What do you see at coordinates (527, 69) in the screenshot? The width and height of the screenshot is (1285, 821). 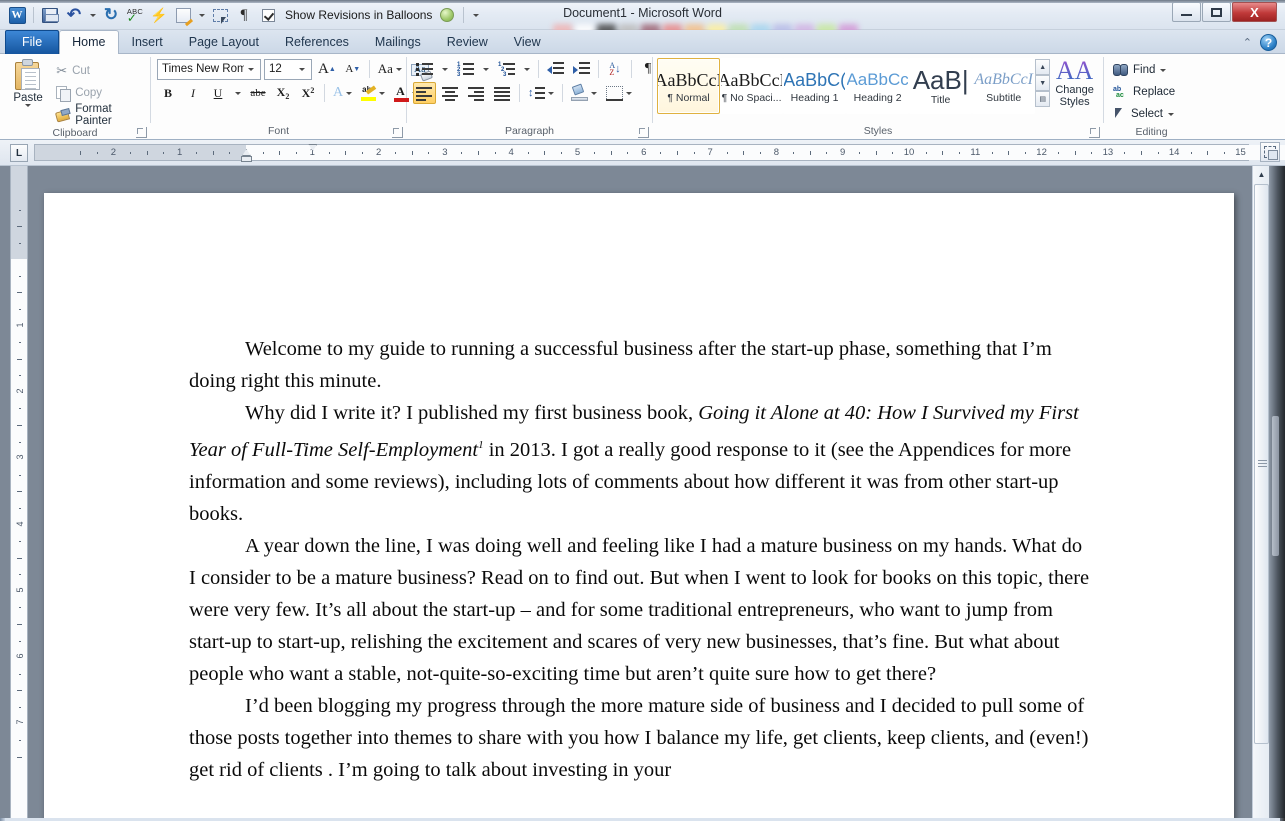 I see `multilevel-dropdown-icon` at bounding box center [527, 69].